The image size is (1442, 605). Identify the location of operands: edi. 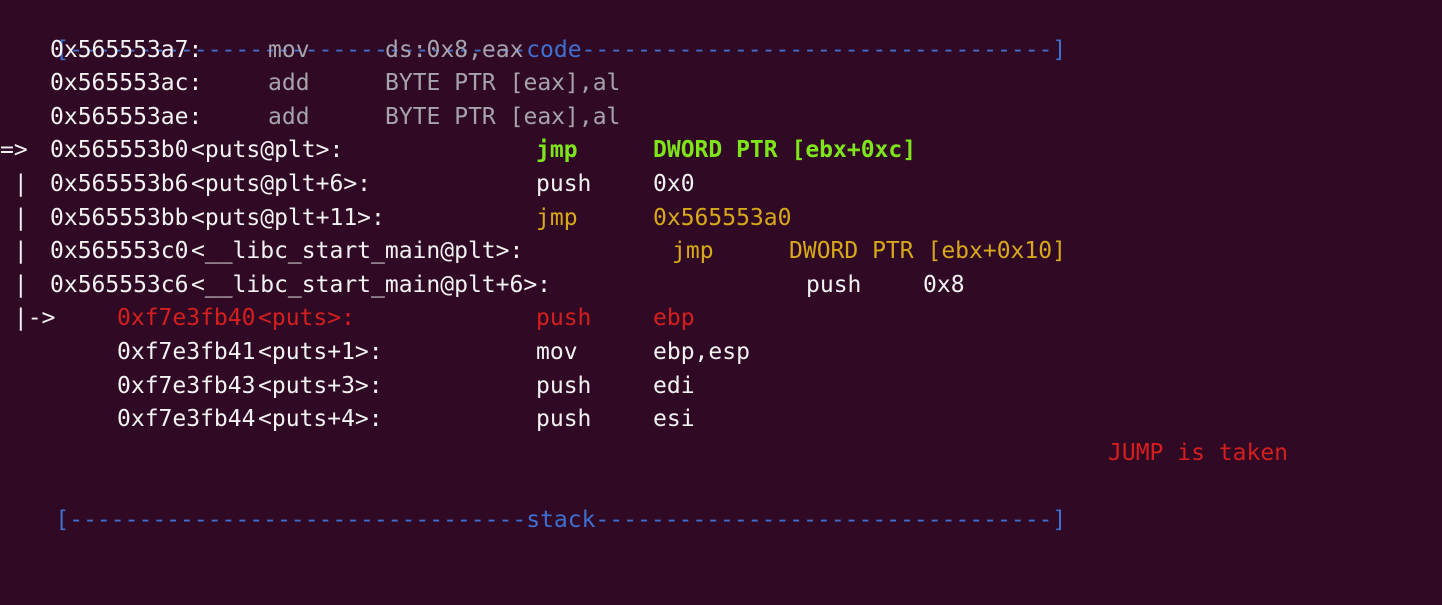
(674, 385).